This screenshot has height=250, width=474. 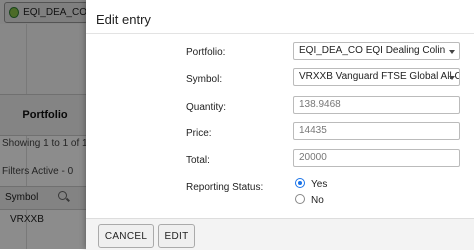 I want to click on price-field: 14435, so click(x=376, y=131).